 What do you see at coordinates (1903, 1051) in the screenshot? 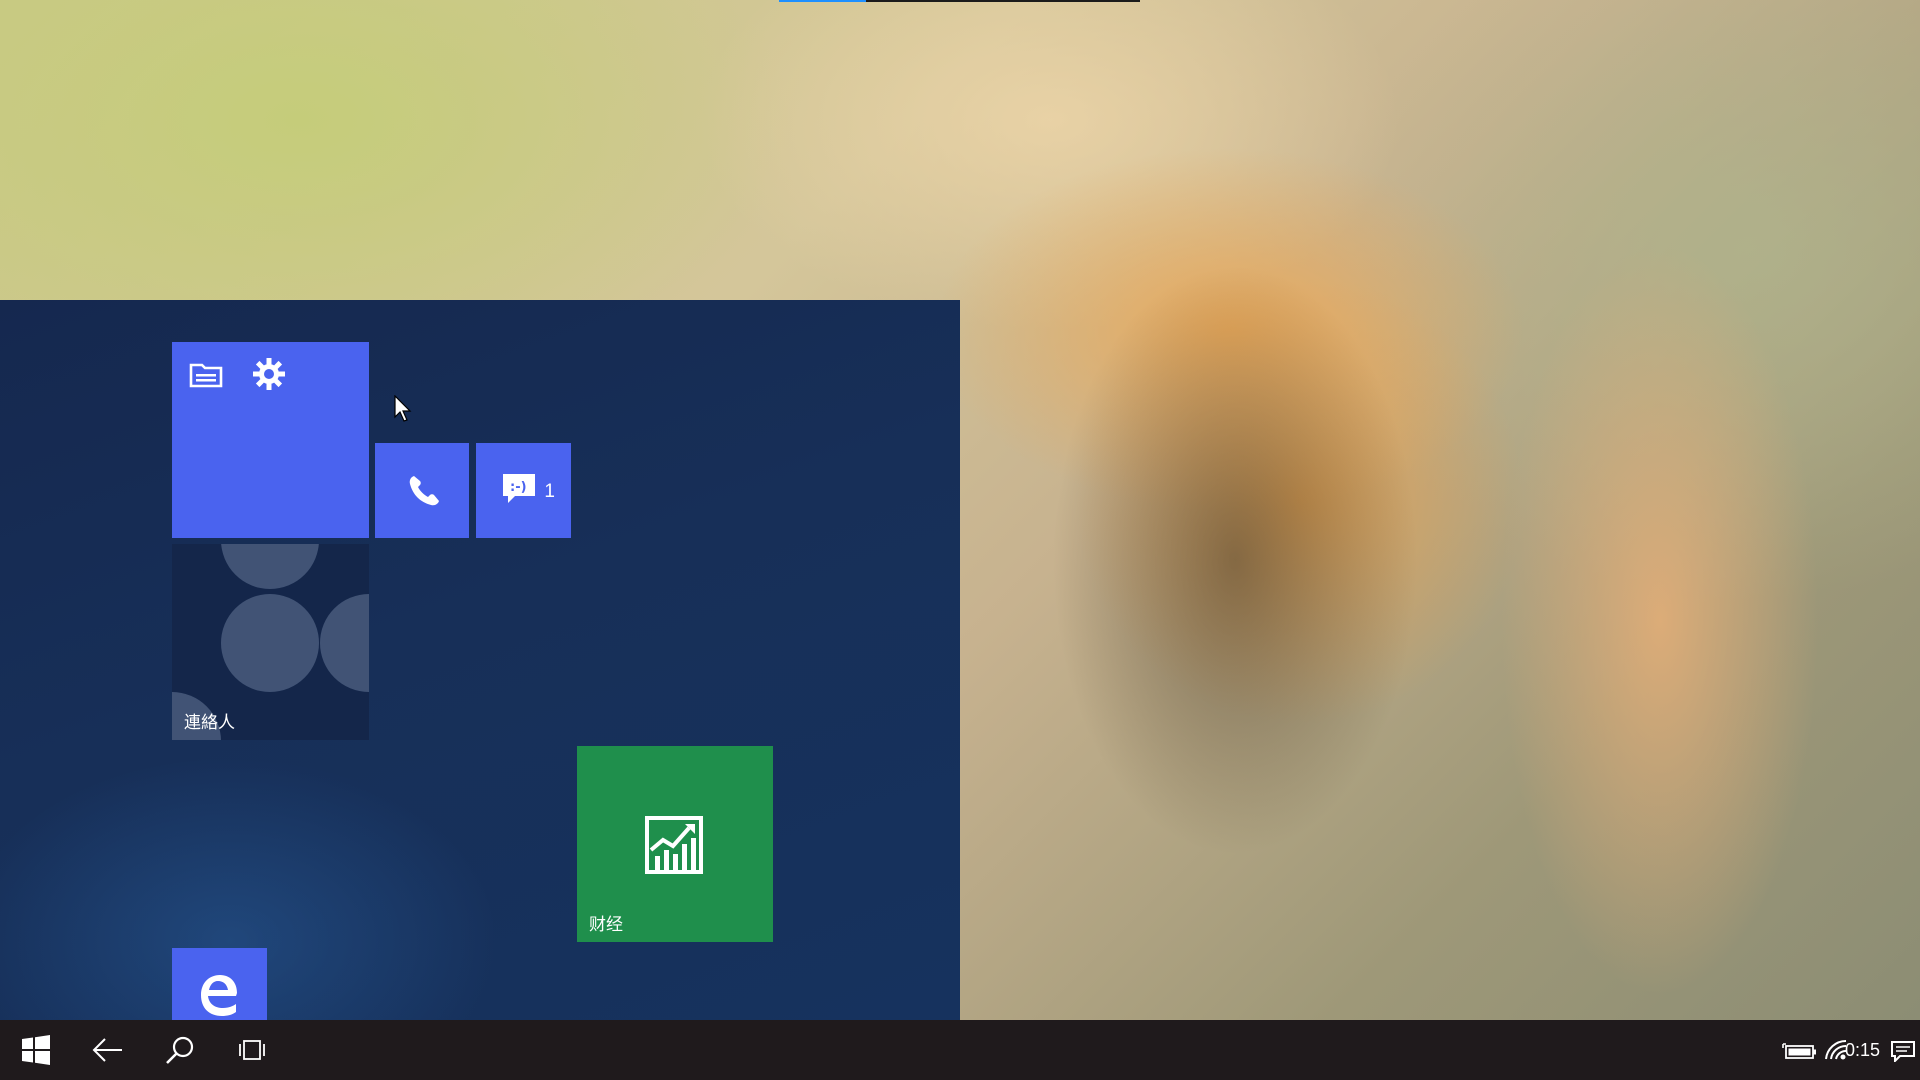
I see `notification-icon` at bounding box center [1903, 1051].